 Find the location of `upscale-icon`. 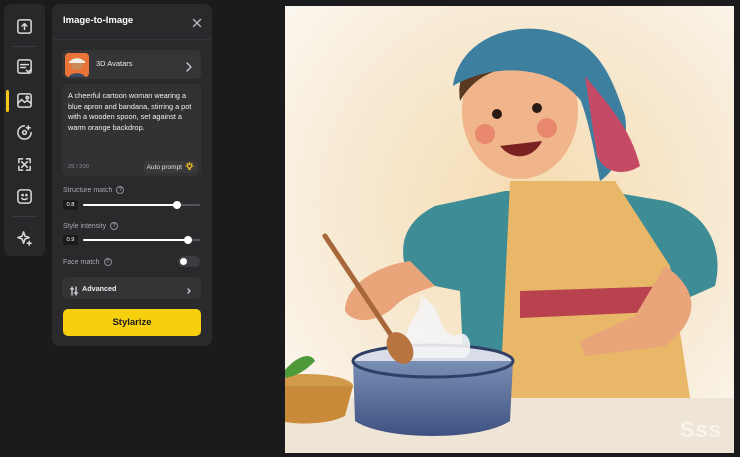

upscale-icon is located at coordinates (24, 164).